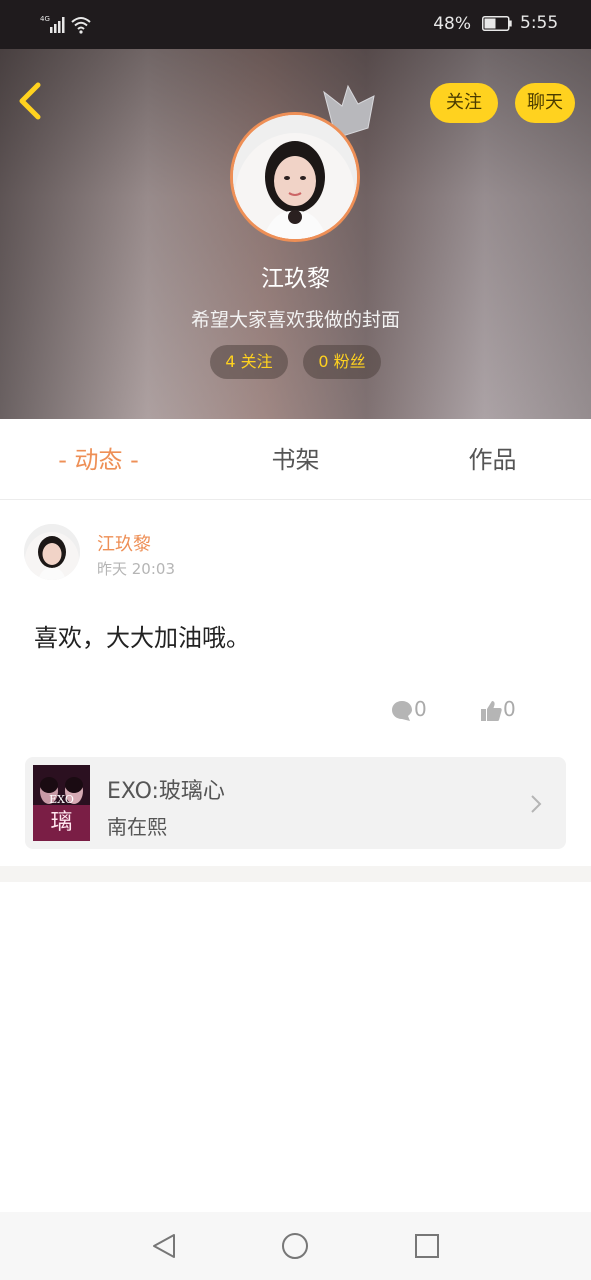 This screenshot has width=591, height=1280. I want to click on like-button: 0, so click(497, 709).